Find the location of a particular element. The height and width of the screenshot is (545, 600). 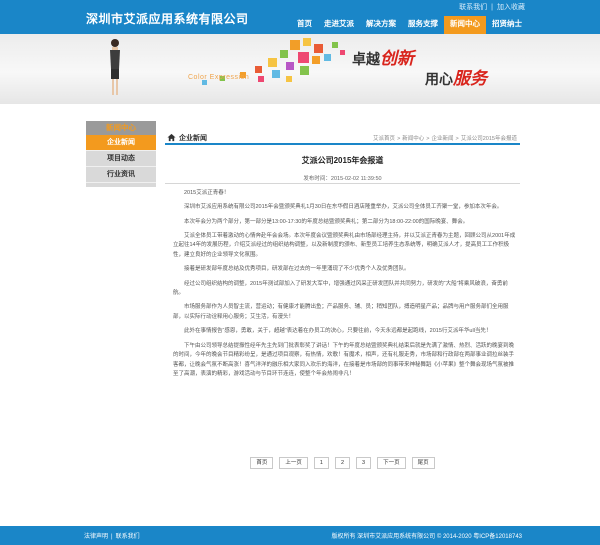

pager-page-1: 1 is located at coordinates (321, 463).